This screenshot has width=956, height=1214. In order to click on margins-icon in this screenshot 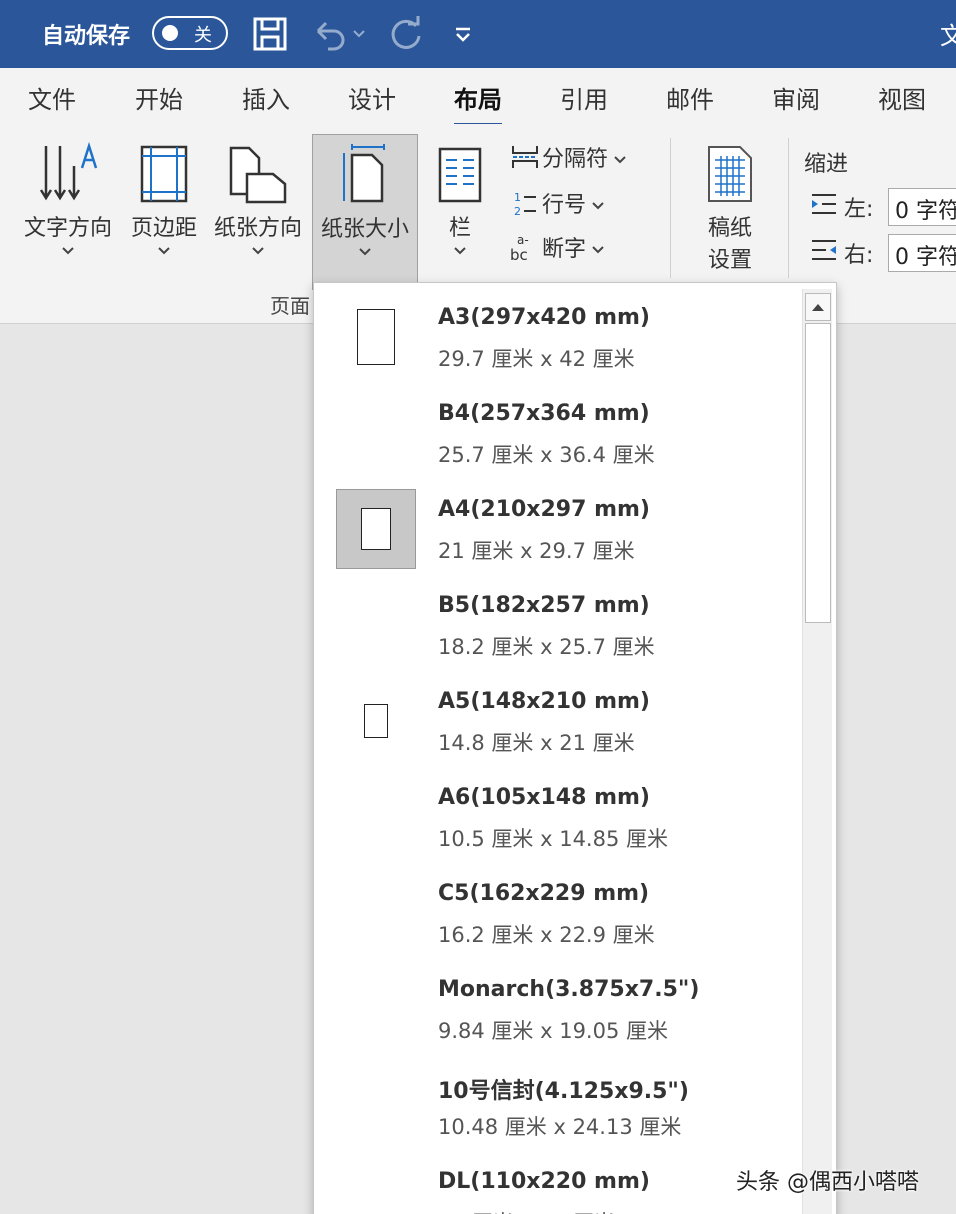, I will do `click(164, 169)`.